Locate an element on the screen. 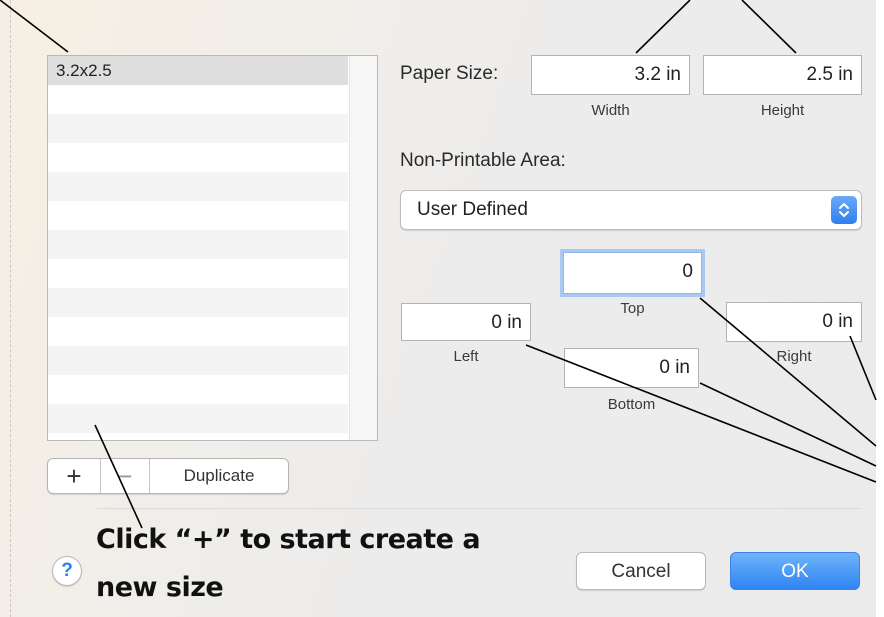  page-margin-right is located at coordinates (880, 308).